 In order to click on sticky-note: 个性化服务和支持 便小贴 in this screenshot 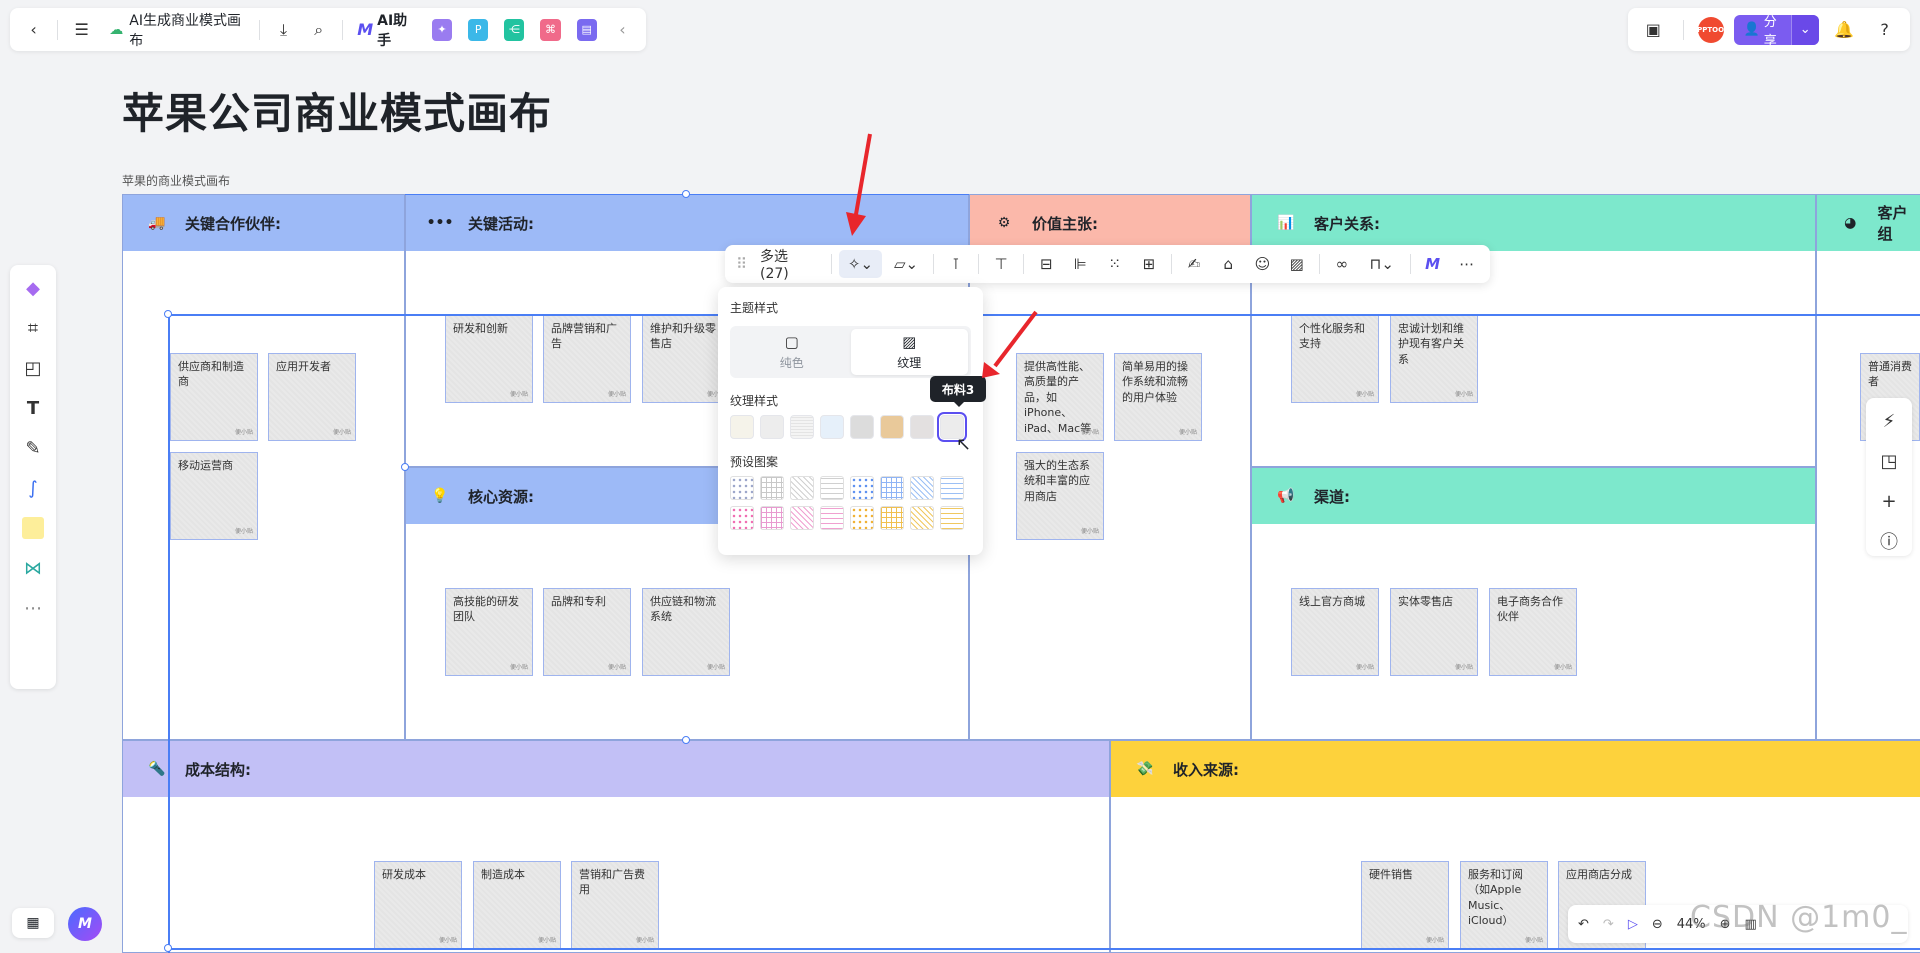, I will do `click(1335, 359)`.